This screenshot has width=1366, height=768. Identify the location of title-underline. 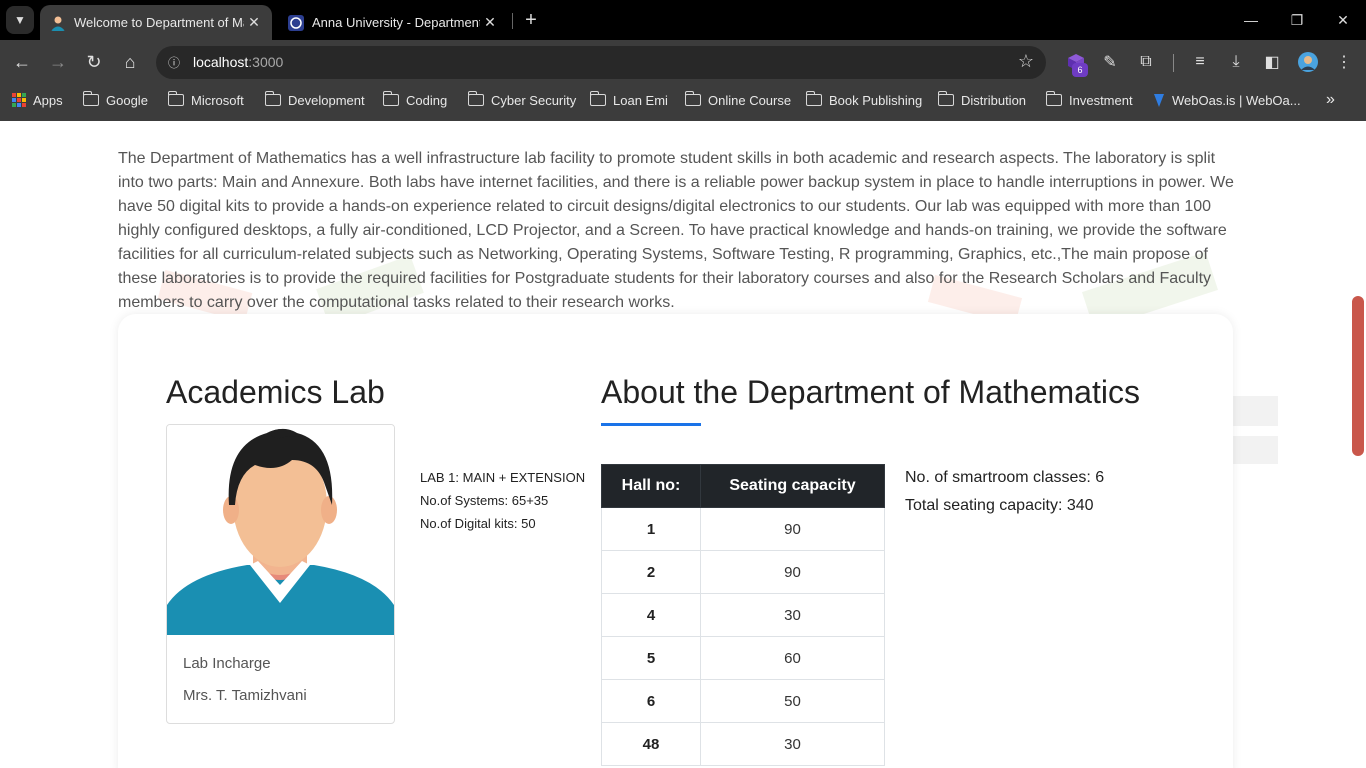
(651, 424).